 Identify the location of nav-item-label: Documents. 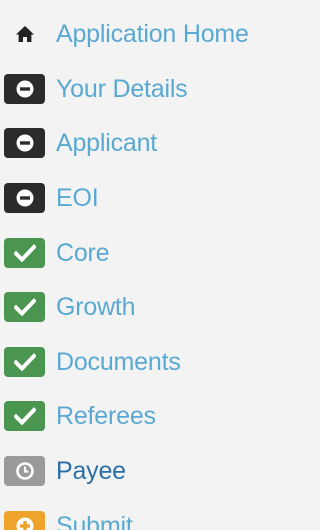
(118, 361).